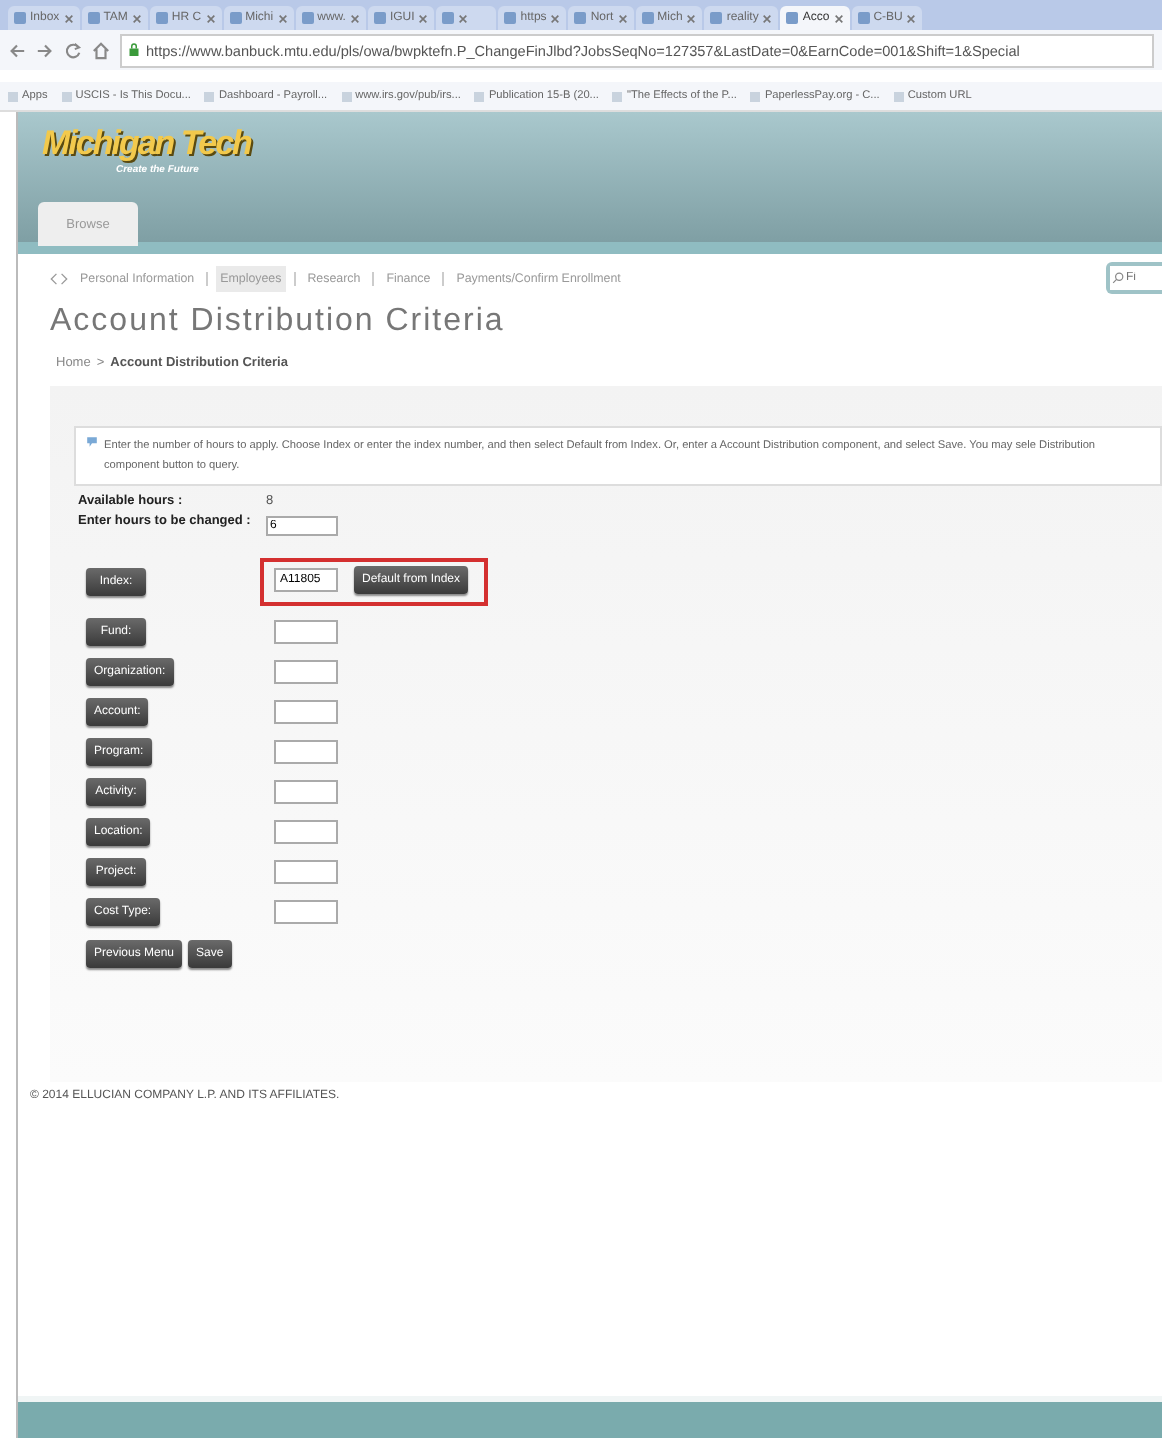  Describe the element at coordinates (1118, 278) in the screenshot. I see `search-icon` at that location.